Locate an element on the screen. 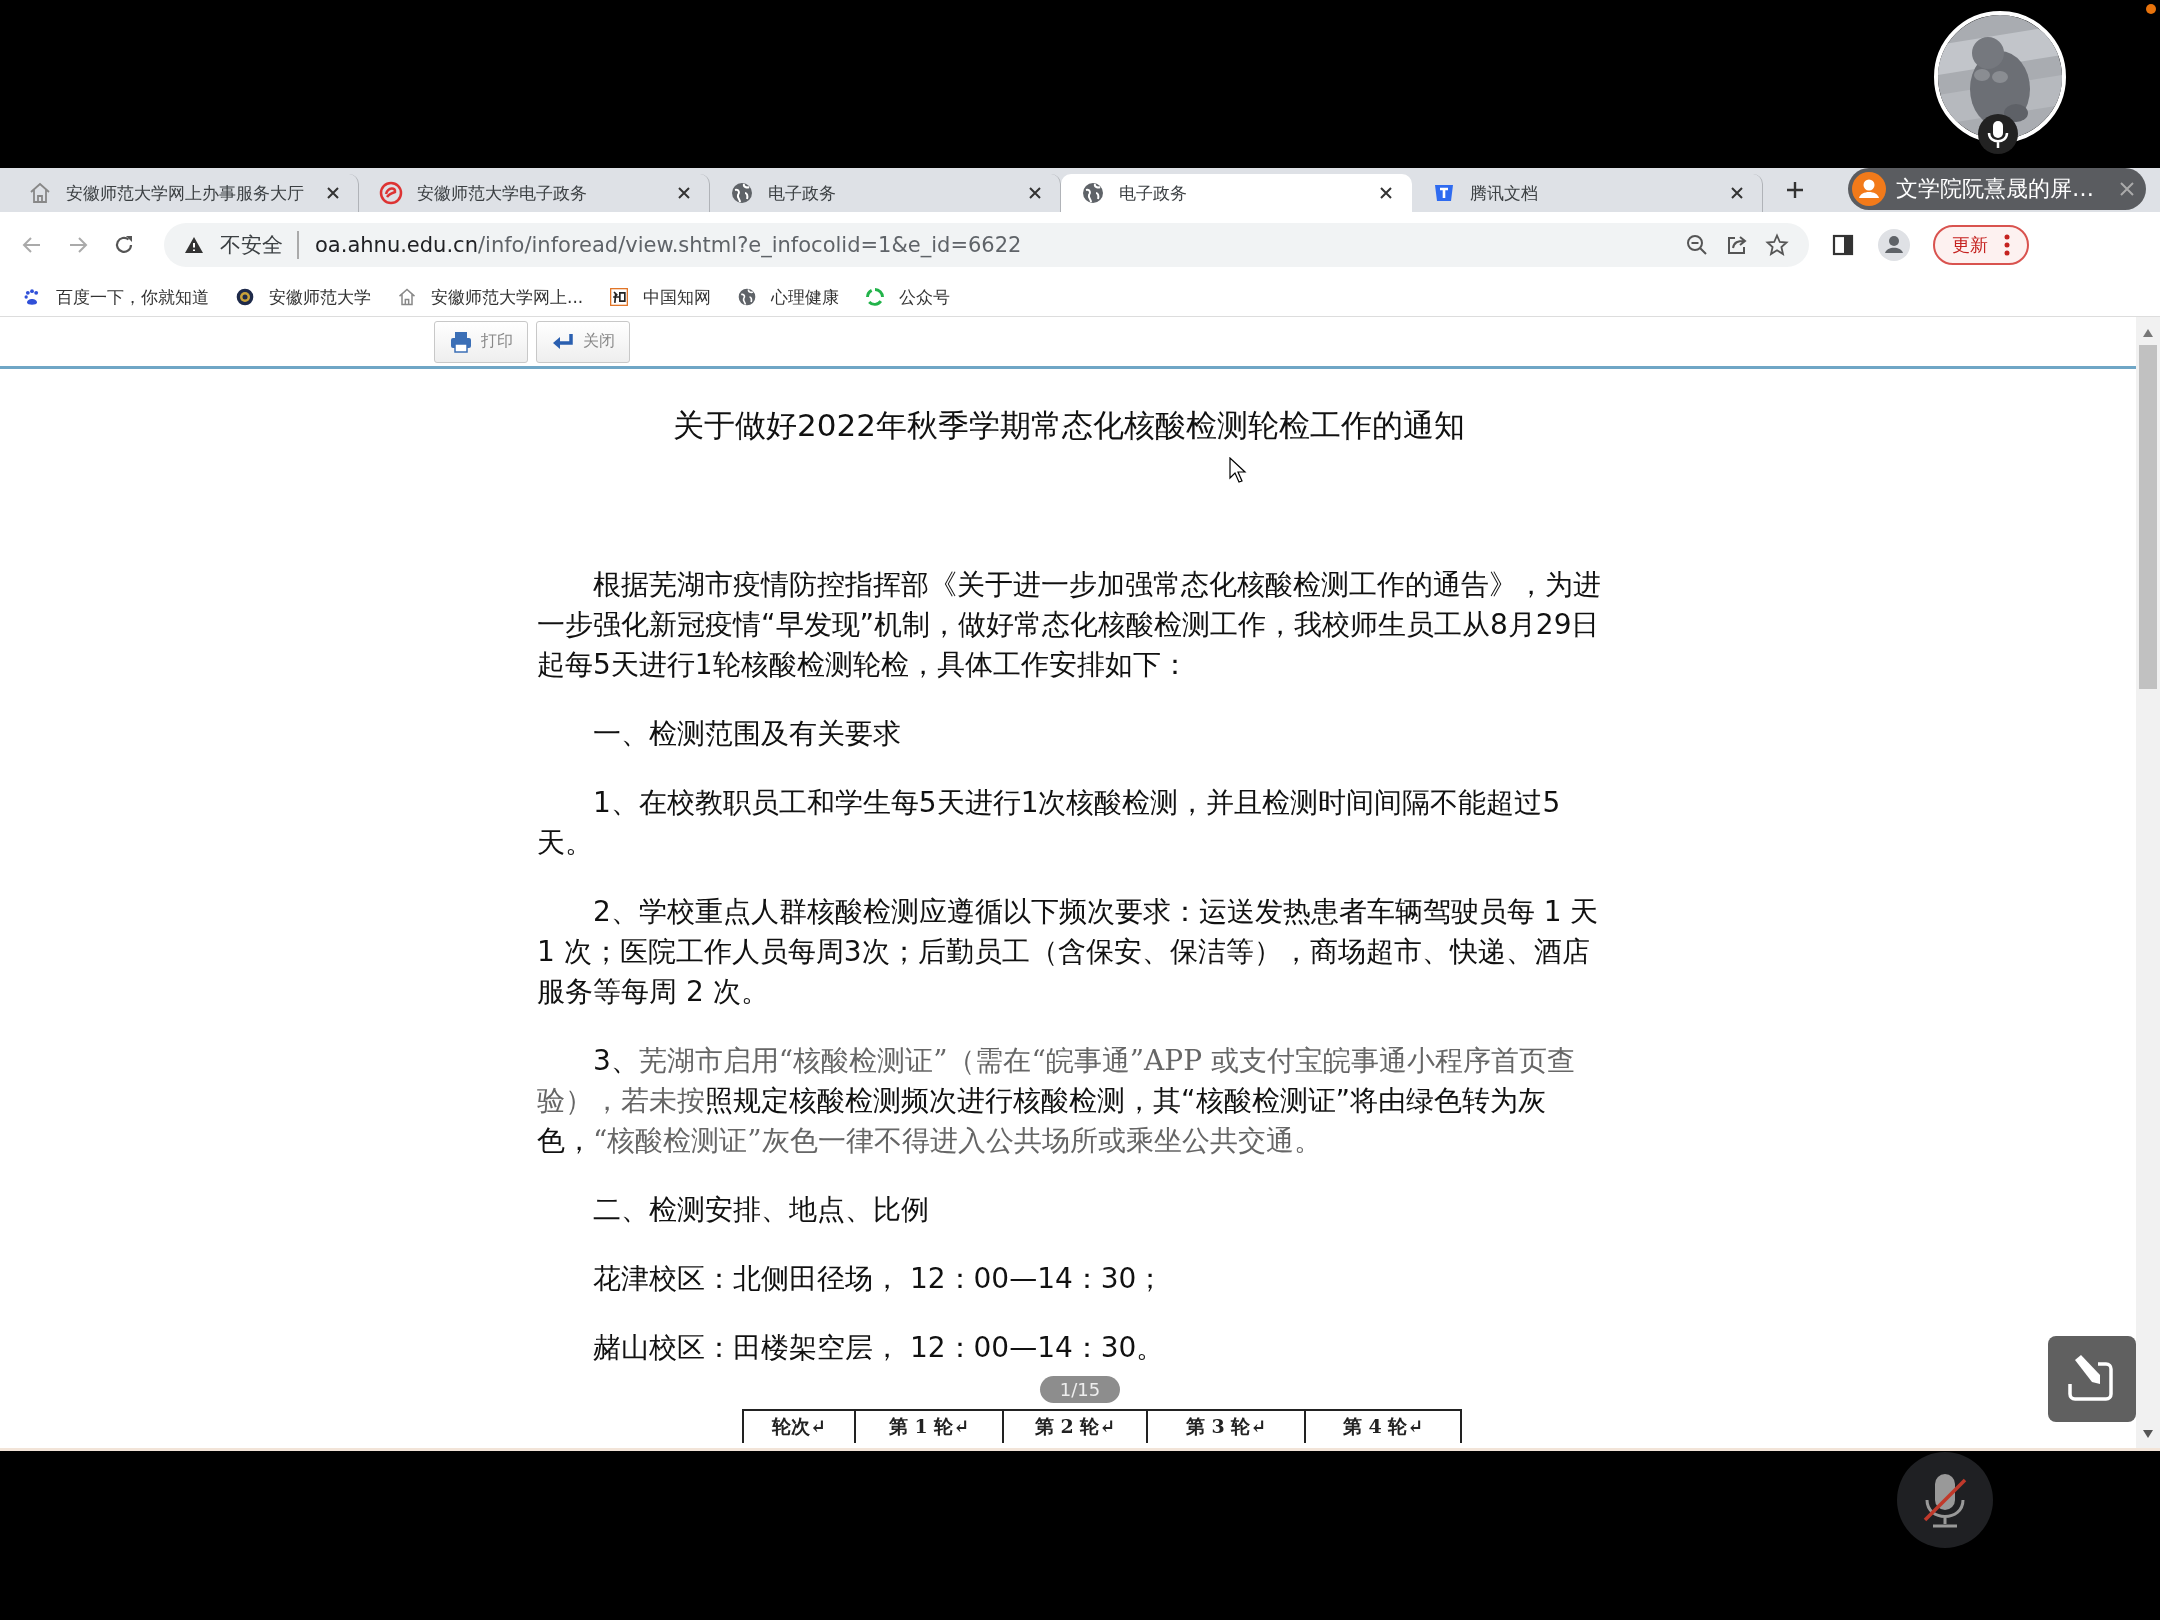 This screenshot has width=2160, height=1620. person-icon is located at coordinates (1869, 189).